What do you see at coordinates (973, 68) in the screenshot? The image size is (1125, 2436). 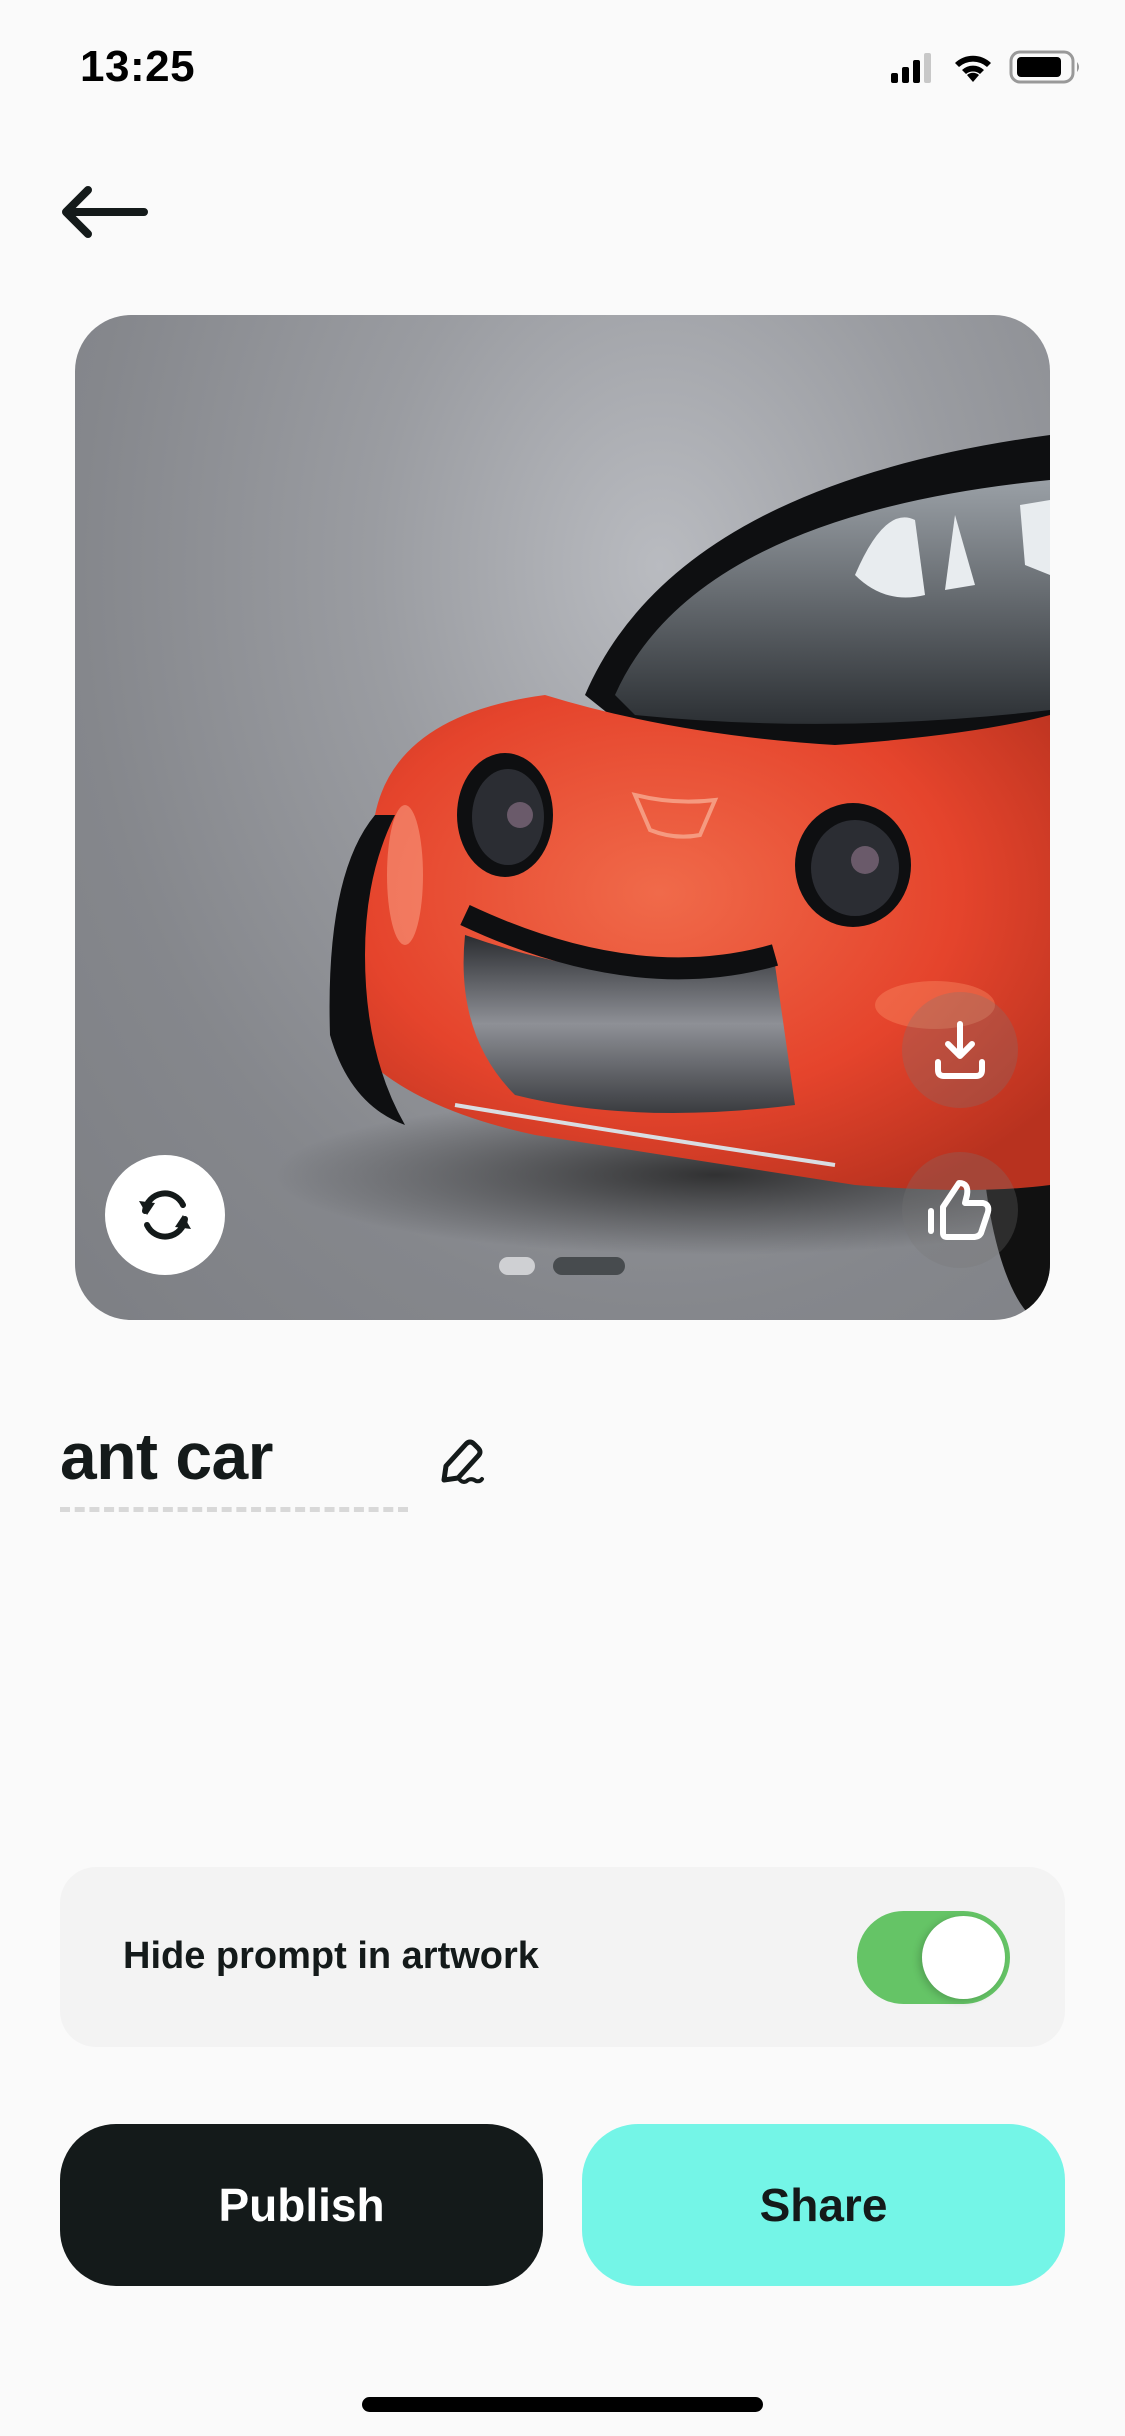 I see `wifi-icon` at bounding box center [973, 68].